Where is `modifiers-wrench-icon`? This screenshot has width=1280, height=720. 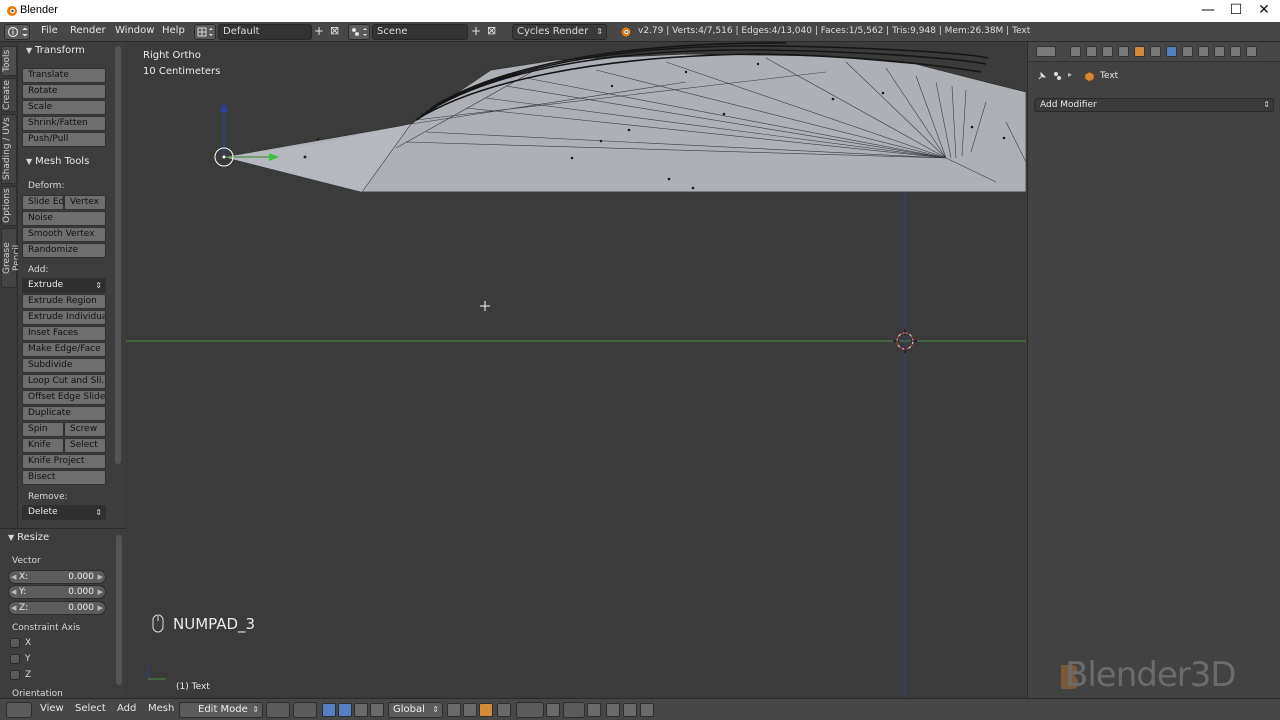 modifiers-wrench-icon is located at coordinates (1171, 51).